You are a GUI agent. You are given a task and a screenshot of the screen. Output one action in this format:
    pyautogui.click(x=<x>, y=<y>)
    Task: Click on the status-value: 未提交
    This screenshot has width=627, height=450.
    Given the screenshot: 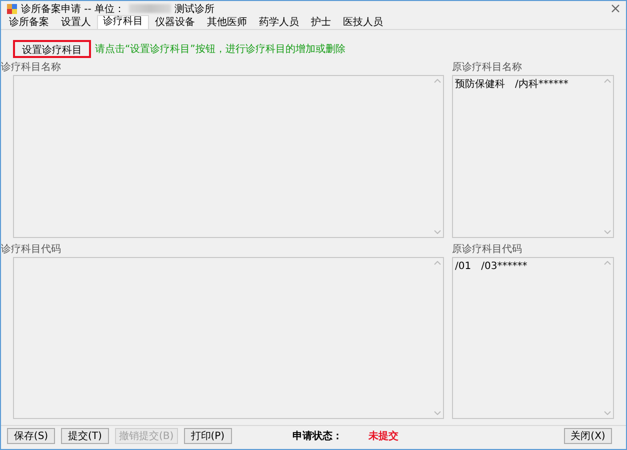 What is the action you would take?
    pyautogui.click(x=383, y=436)
    